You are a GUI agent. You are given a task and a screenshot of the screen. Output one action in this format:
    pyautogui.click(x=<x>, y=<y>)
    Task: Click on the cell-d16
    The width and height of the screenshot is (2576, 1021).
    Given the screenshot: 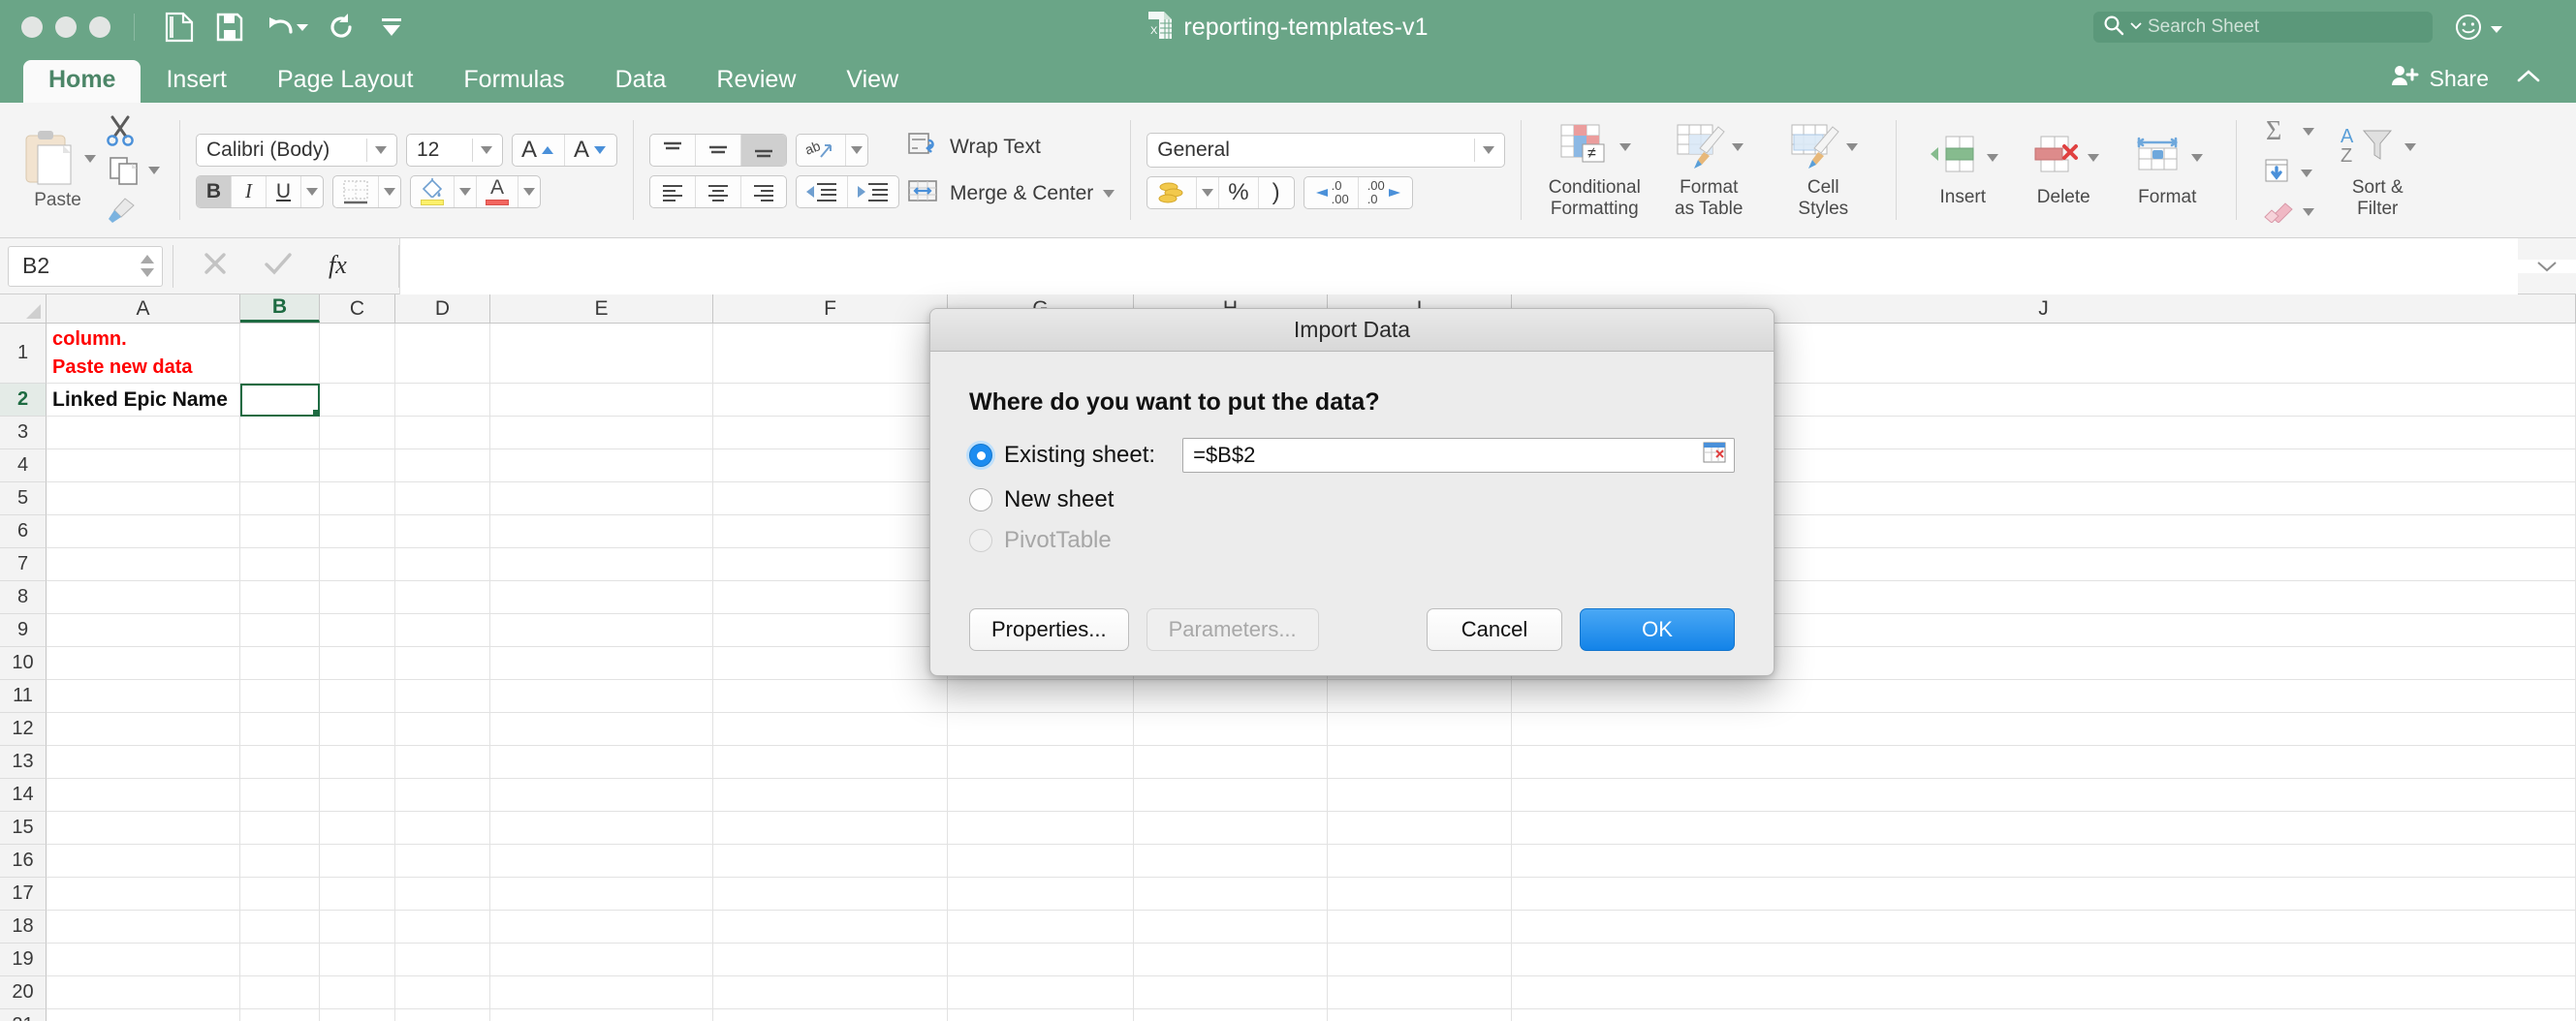 What is the action you would take?
    pyautogui.click(x=442, y=861)
    